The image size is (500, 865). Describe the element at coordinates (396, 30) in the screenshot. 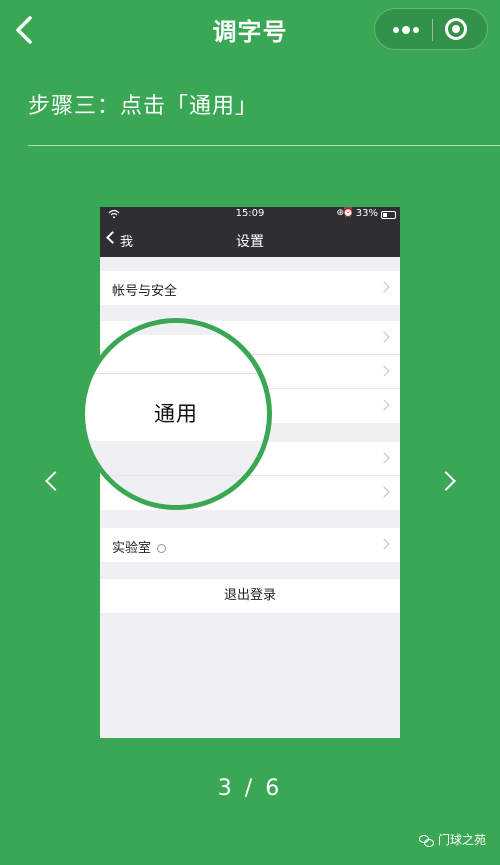

I see `more-dots-icon` at that location.